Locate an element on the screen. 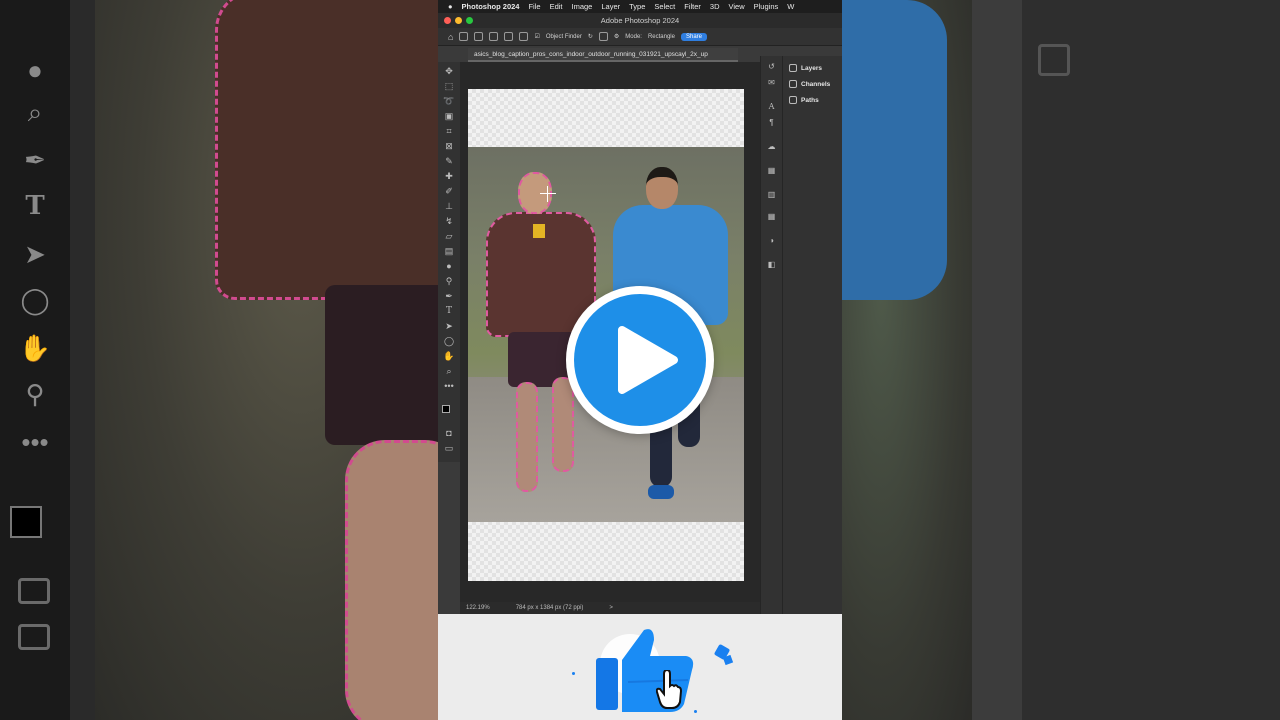 Image resolution: width=1280 pixels, height=720 pixels. menu-plugins: Plugins is located at coordinates (766, 6).